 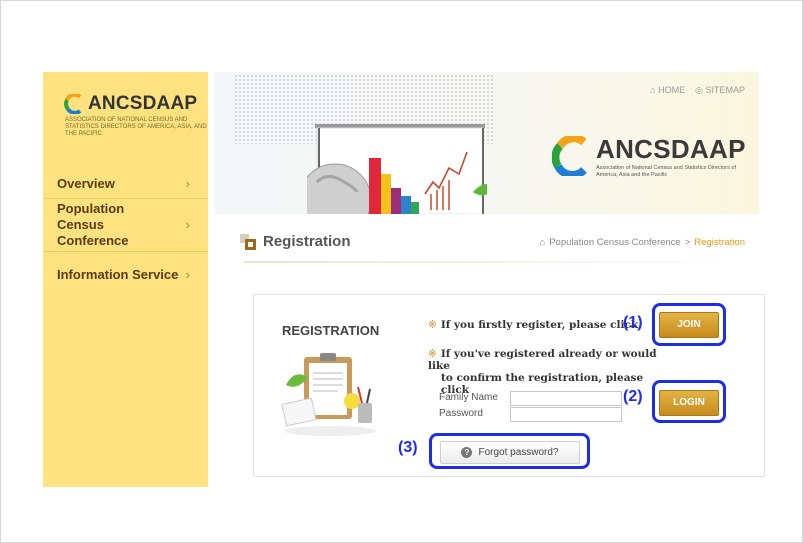 I want to click on family-name-field, so click(x=566, y=398).